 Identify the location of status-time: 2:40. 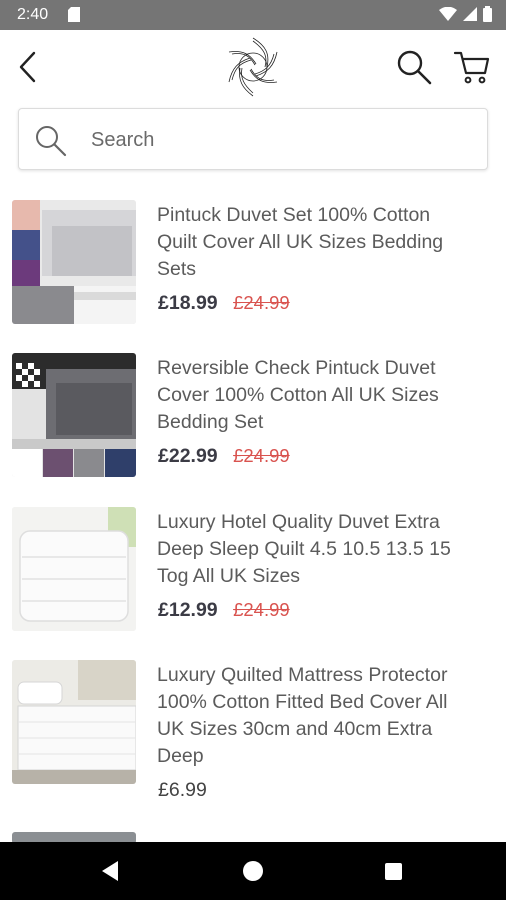
(33, 14).